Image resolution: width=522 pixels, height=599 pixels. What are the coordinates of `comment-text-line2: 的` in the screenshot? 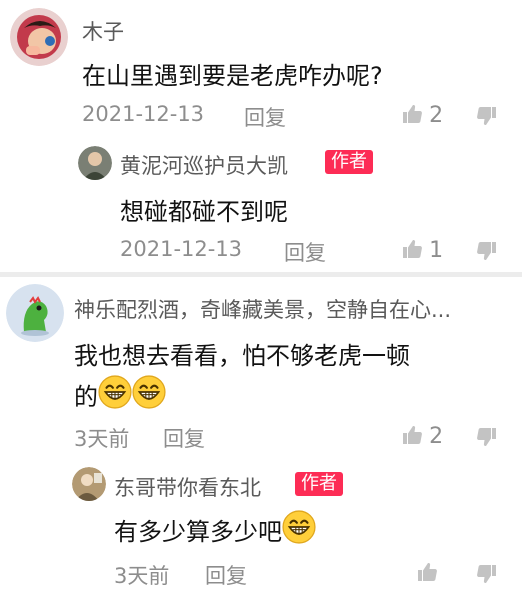 It's located at (120, 393).